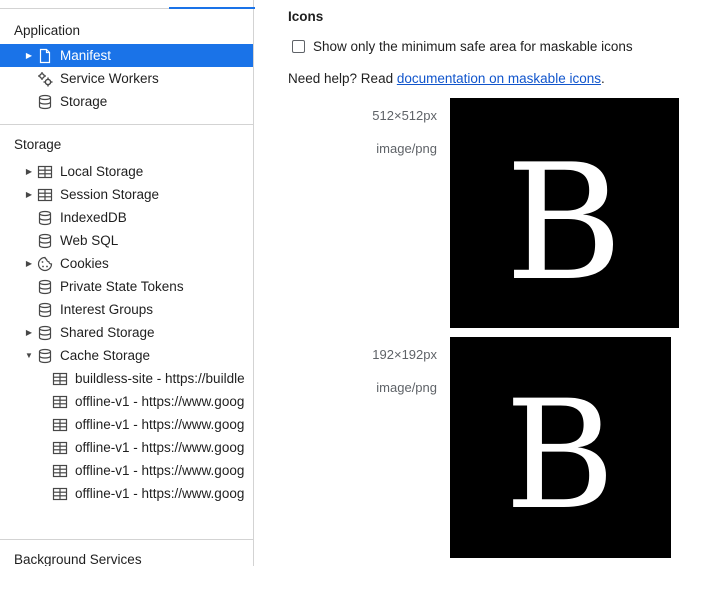 This screenshot has height=589, width=722. I want to click on section-title-icons: Icons, so click(306, 16).